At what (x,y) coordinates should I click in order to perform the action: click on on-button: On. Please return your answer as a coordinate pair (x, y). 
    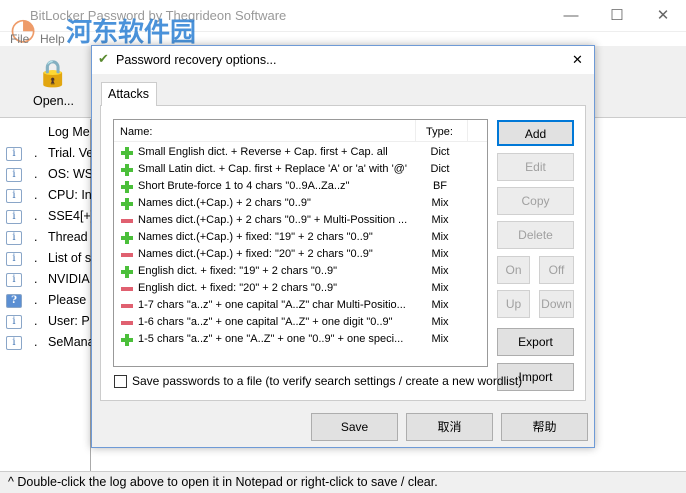
    Looking at the image, I should click on (513, 270).